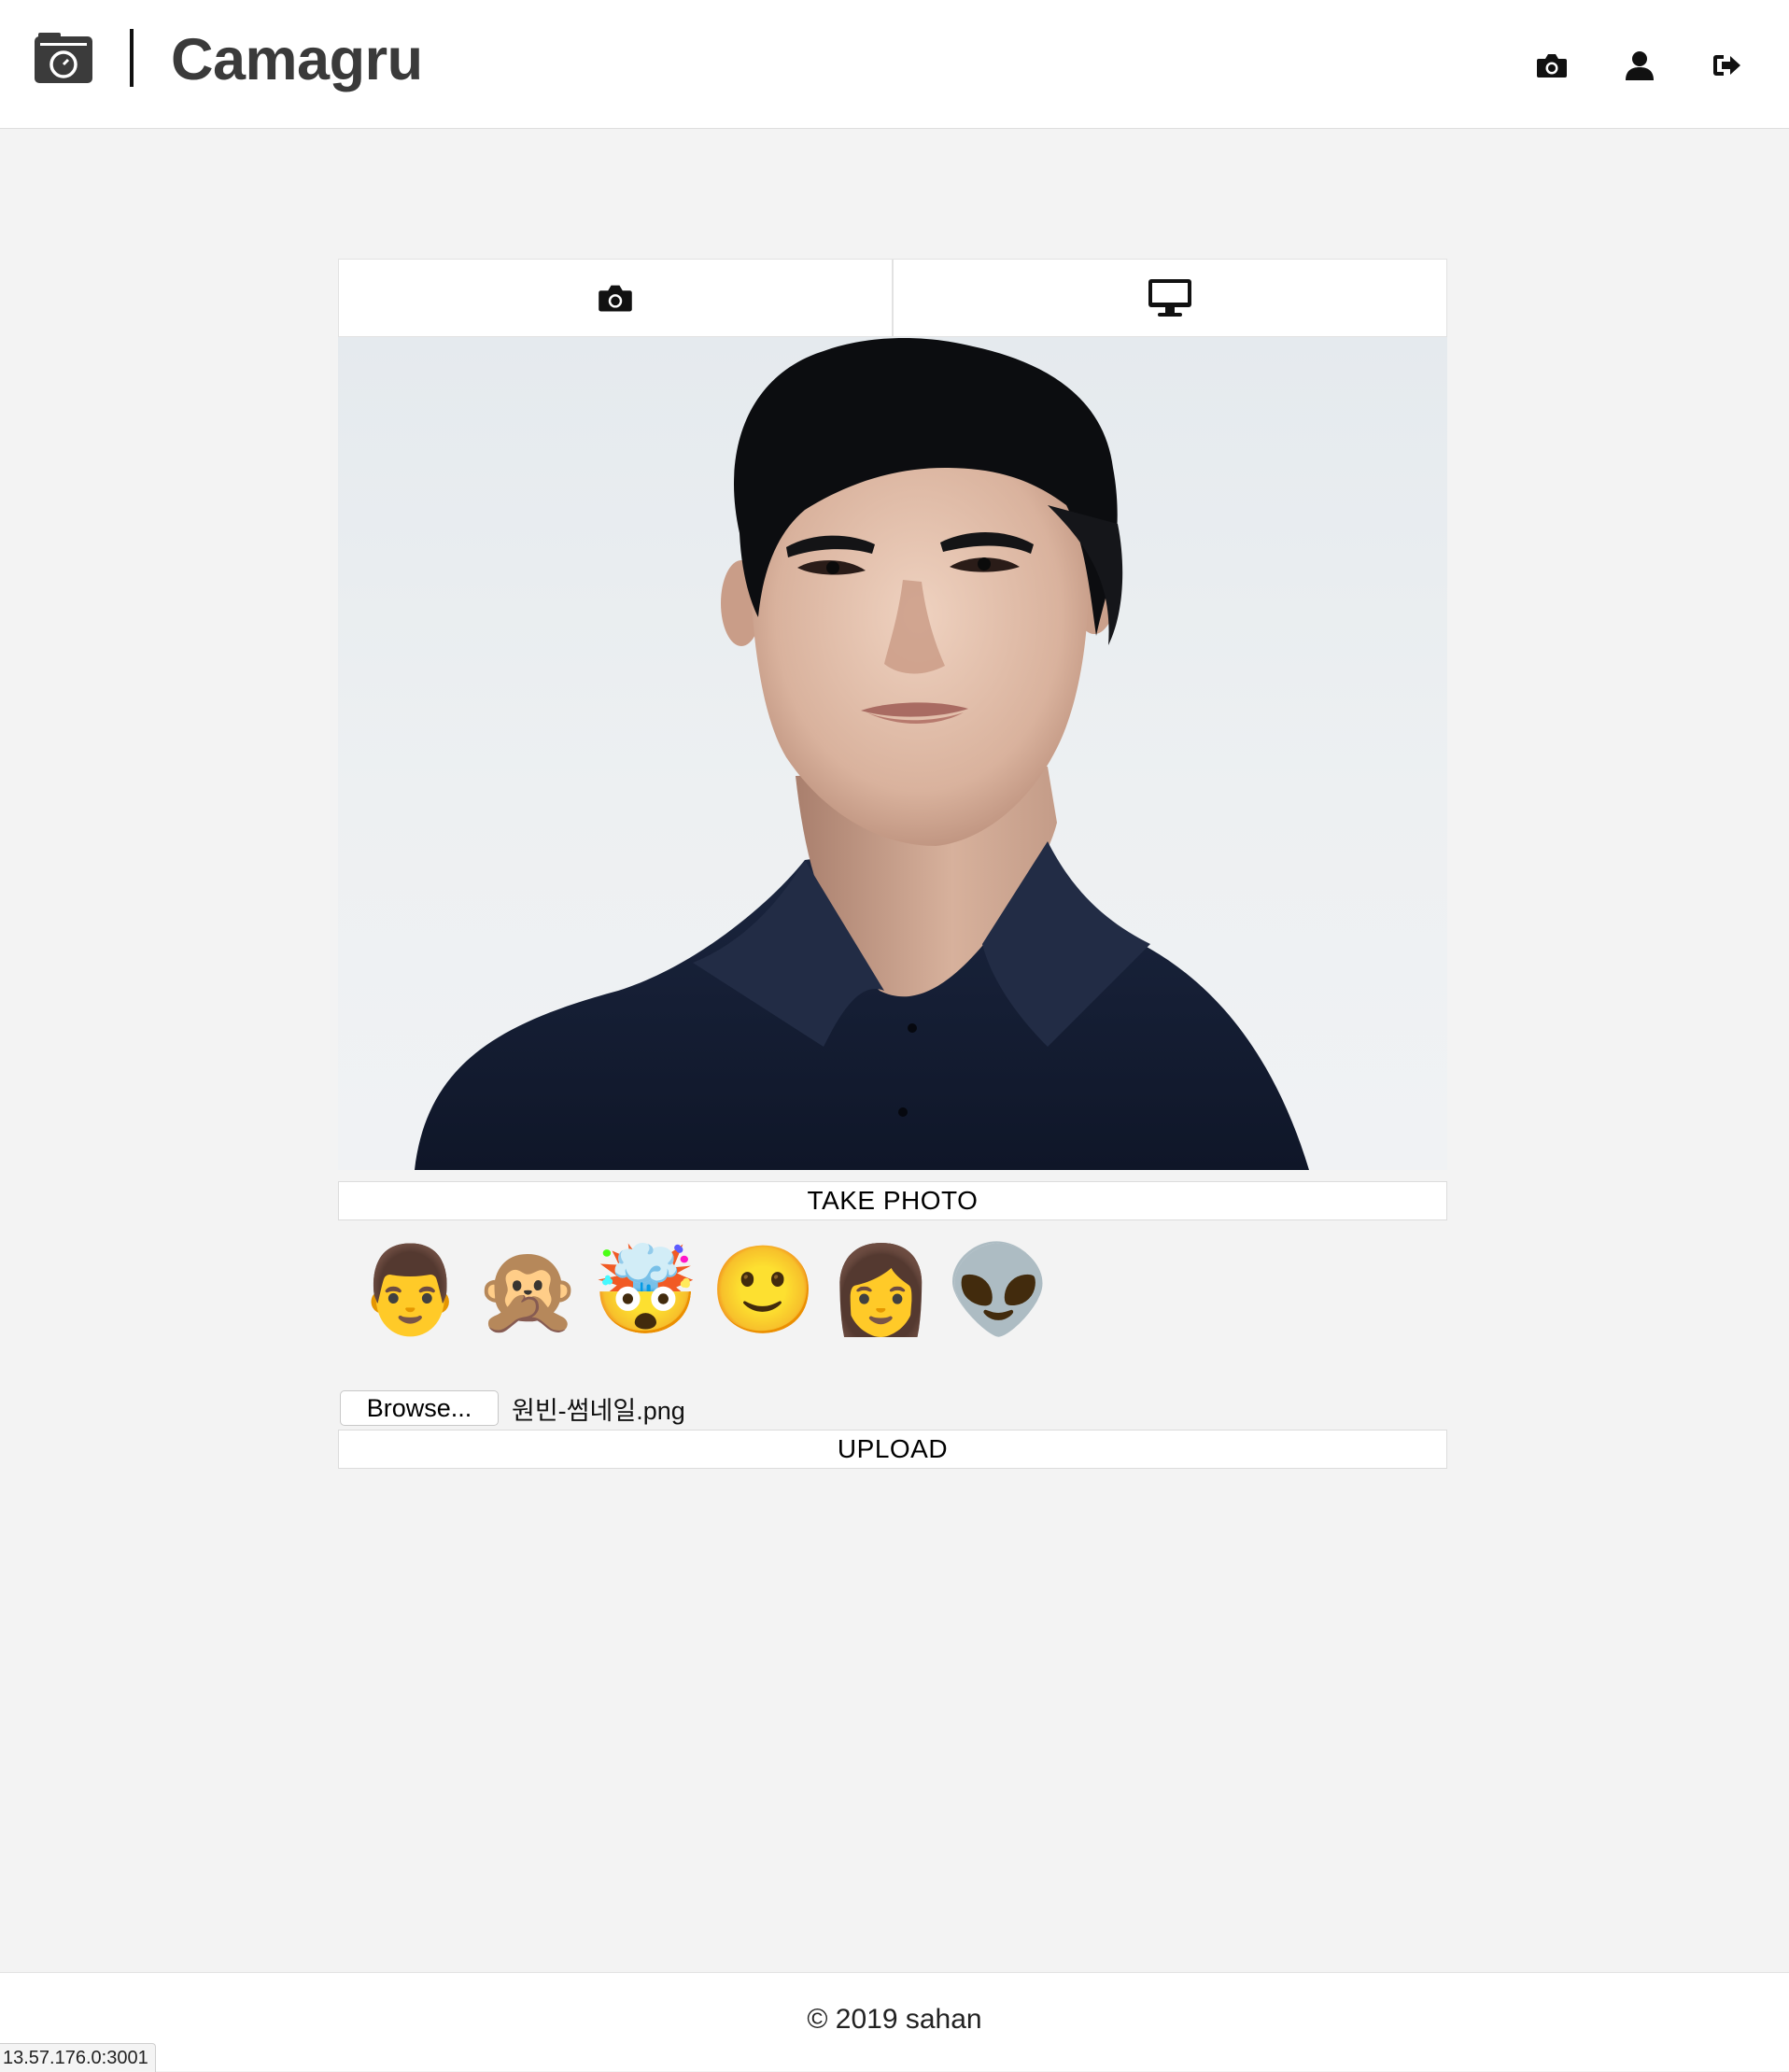 The height and width of the screenshot is (2072, 1789). I want to click on sticker-exploding-head: 🤯, so click(645, 1290).